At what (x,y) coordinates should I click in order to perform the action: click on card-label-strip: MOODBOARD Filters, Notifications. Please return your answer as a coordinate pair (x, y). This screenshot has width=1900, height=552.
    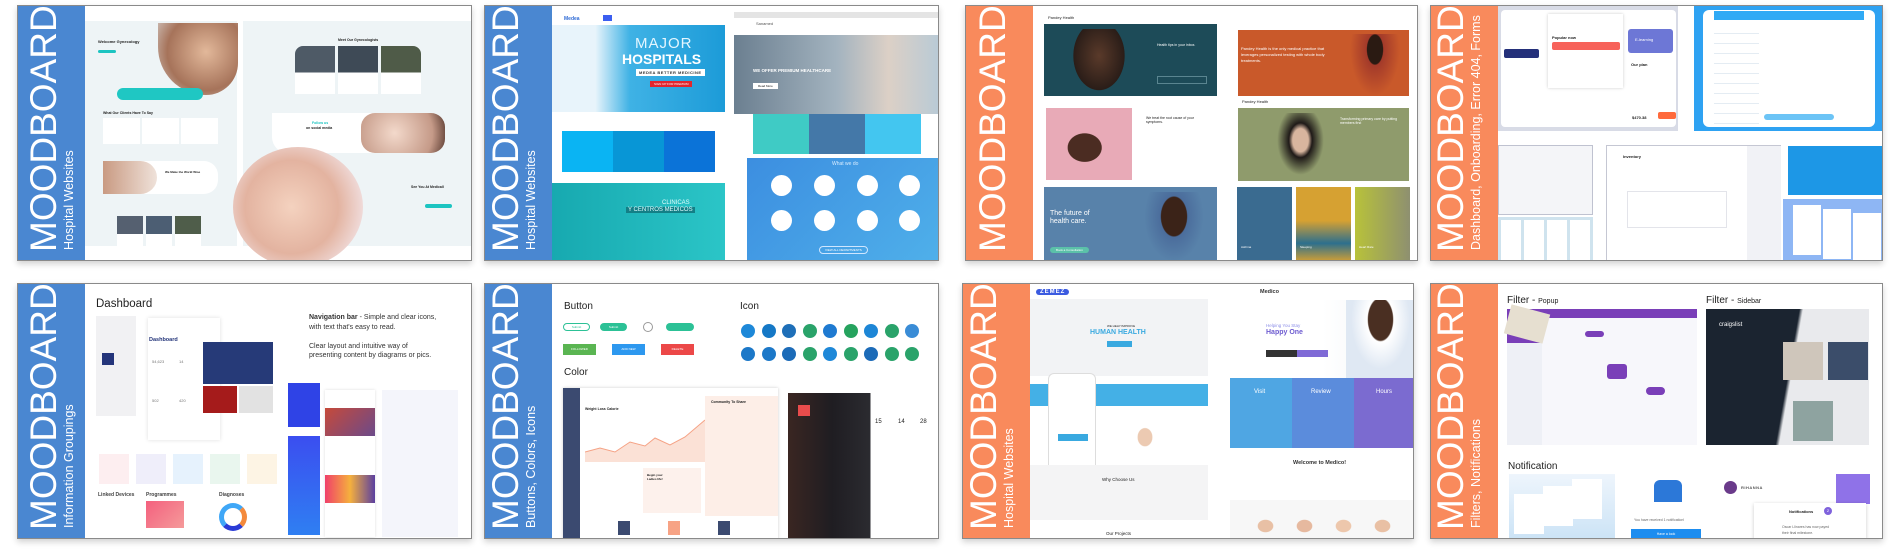
    Looking at the image, I should click on (1464, 411).